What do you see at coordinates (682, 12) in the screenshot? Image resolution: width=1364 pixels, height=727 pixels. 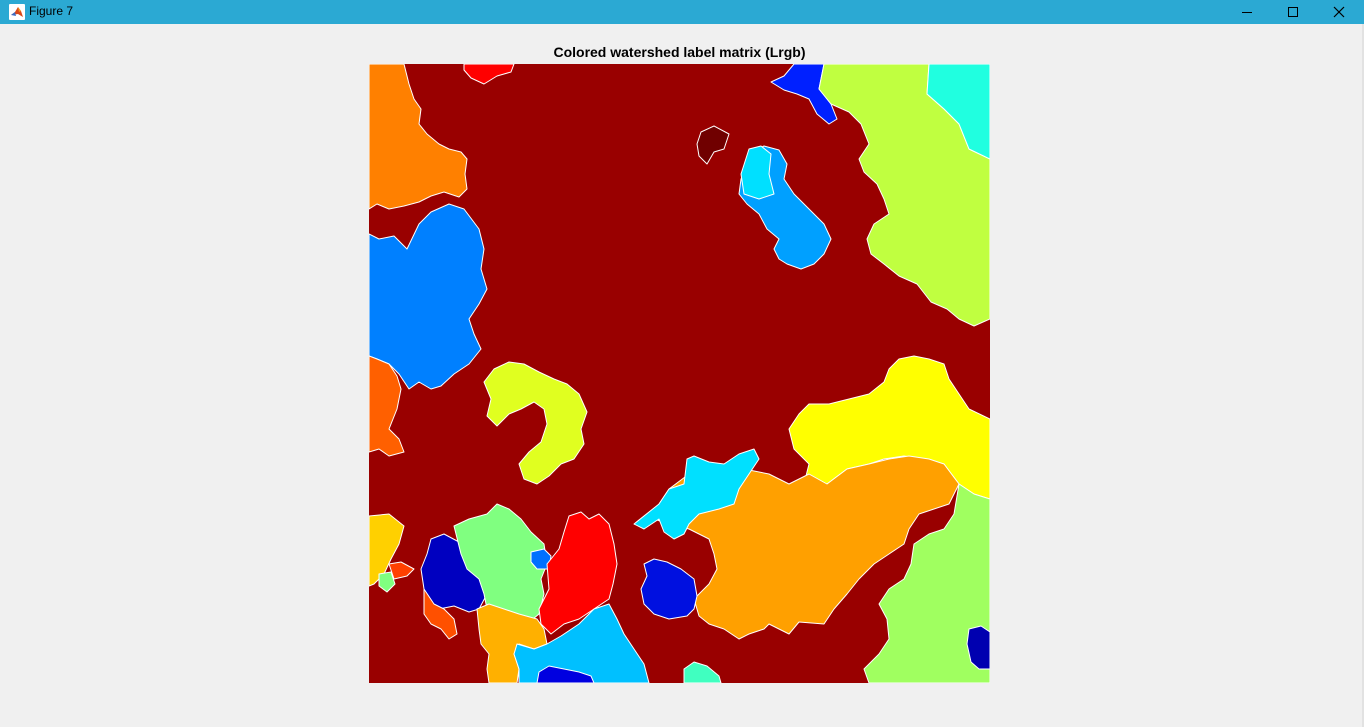 I see `window-titlebar: Figure 7` at bounding box center [682, 12].